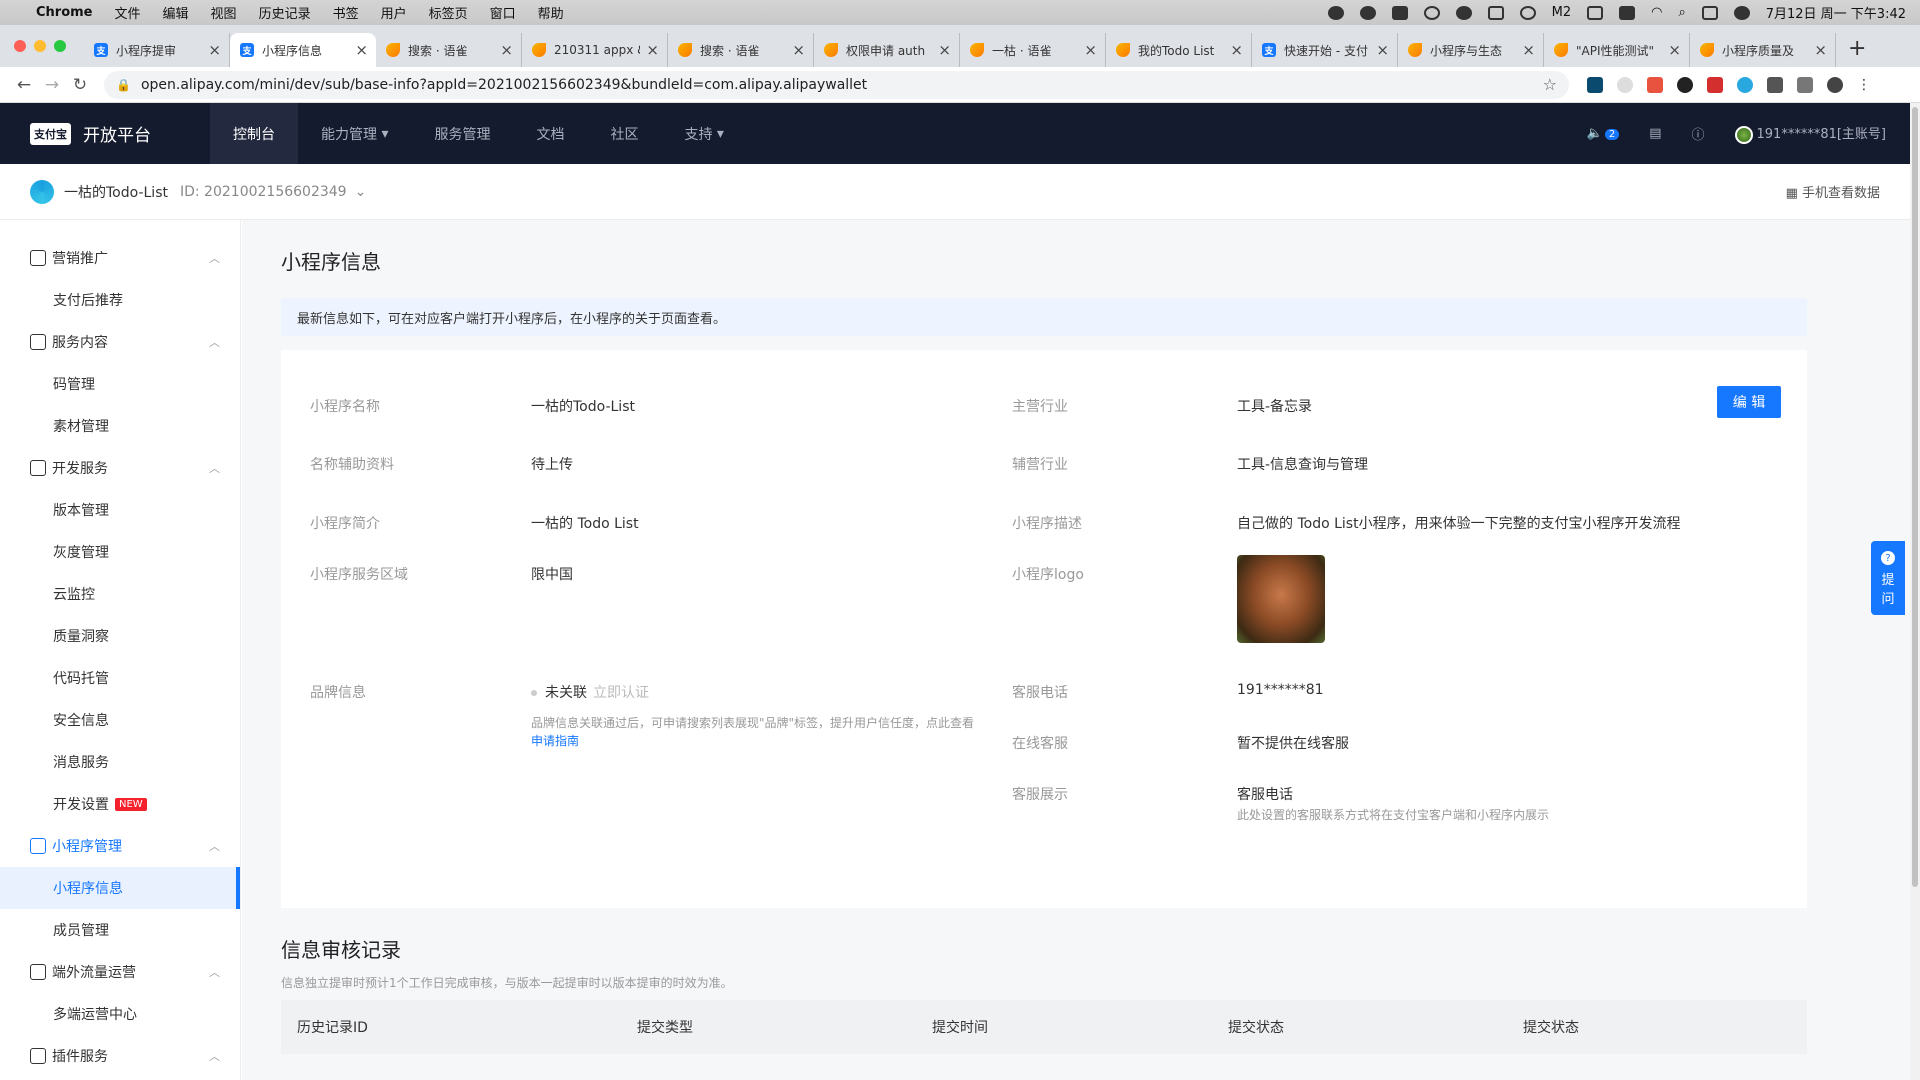 This screenshot has height=1080, width=1920. I want to click on sidebar-group-miniapp: 小程序管理 ︿, so click(120, 846).